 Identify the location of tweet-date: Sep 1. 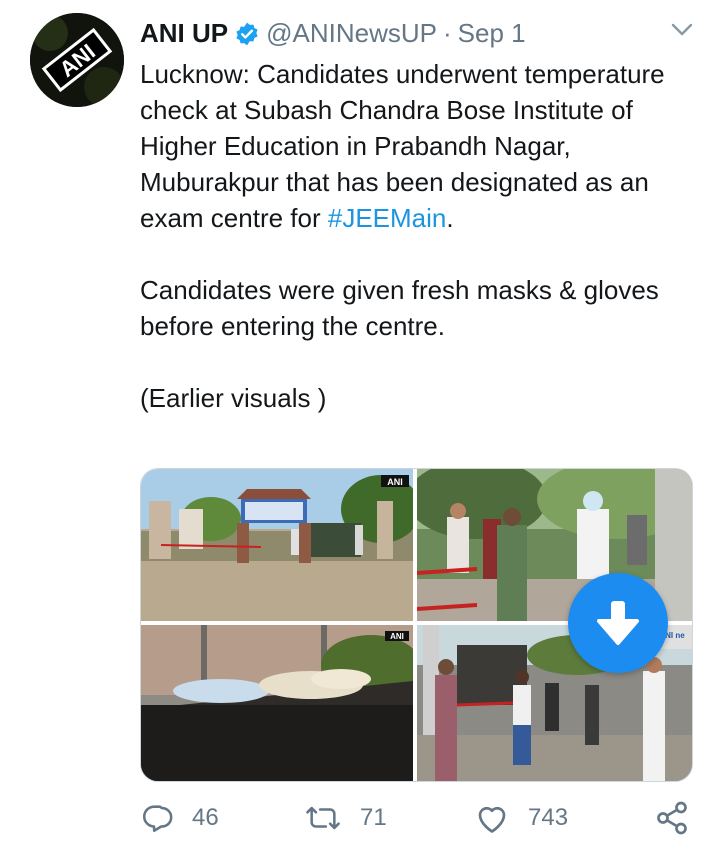
(492, 33).